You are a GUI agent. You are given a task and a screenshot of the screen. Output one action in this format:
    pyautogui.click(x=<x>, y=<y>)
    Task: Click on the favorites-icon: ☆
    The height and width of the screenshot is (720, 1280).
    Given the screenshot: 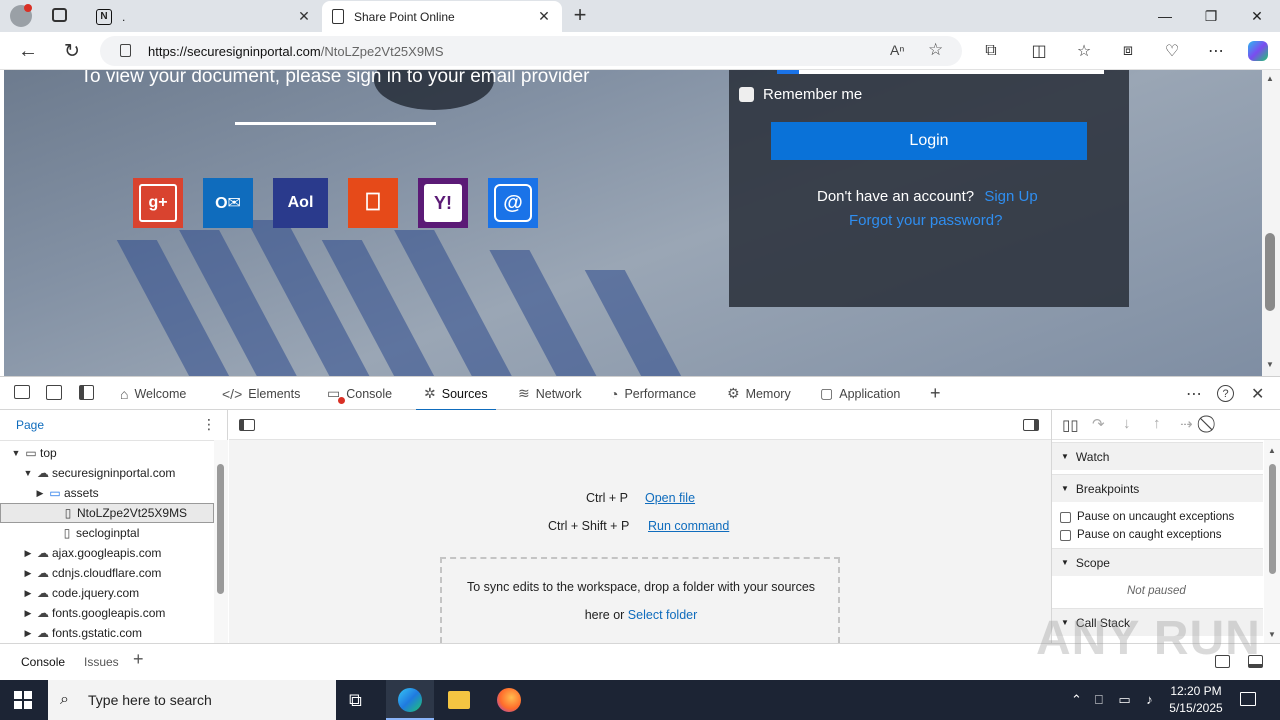 What is the action you would take?
    pyautogui.click(x=1084, y=51)
    